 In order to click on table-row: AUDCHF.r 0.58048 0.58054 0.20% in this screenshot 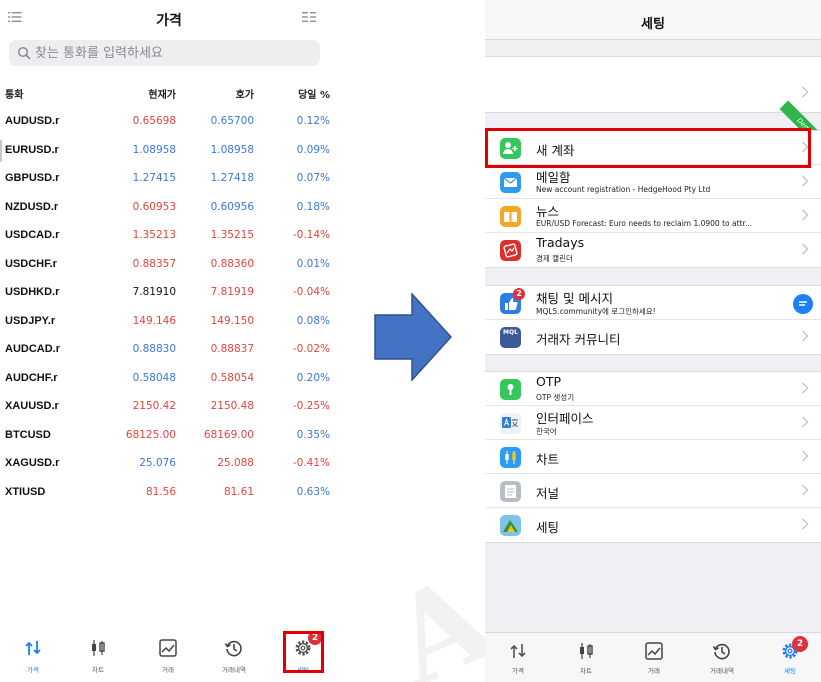, I will do `click(169, 378)`.